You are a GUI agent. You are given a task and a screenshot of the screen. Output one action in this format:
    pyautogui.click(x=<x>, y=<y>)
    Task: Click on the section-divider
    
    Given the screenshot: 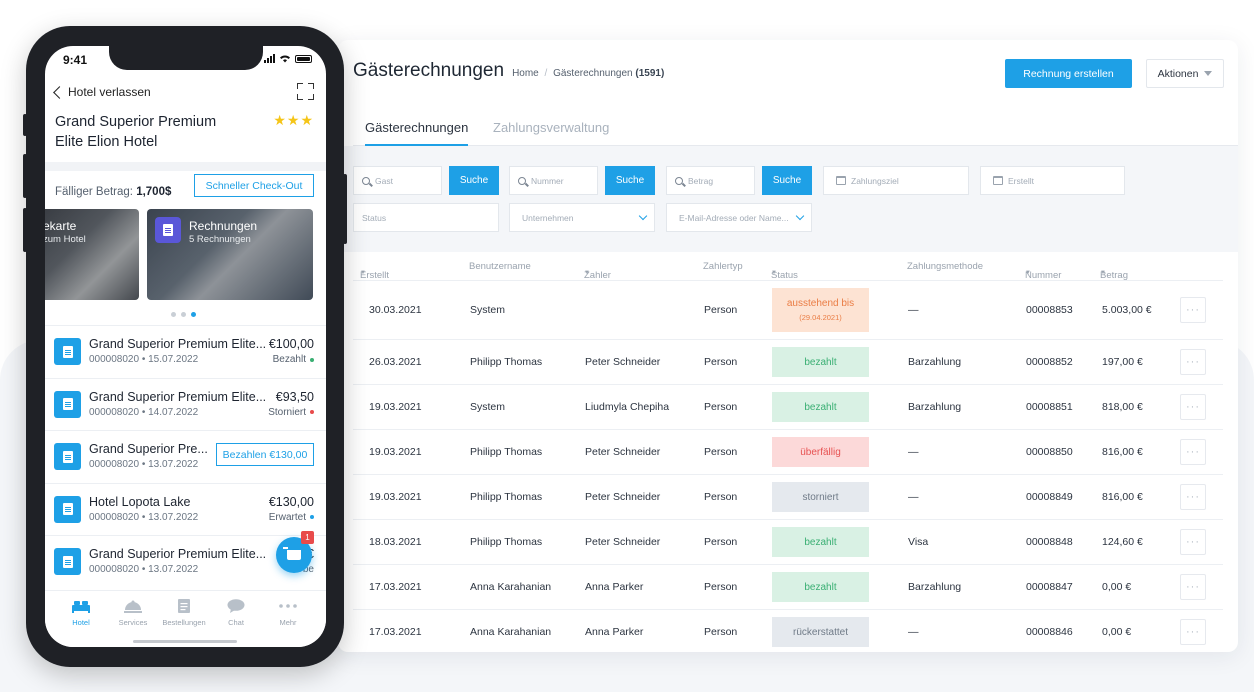 What is the action you would take?
    pyautogui.click(x=185, y=166)
    